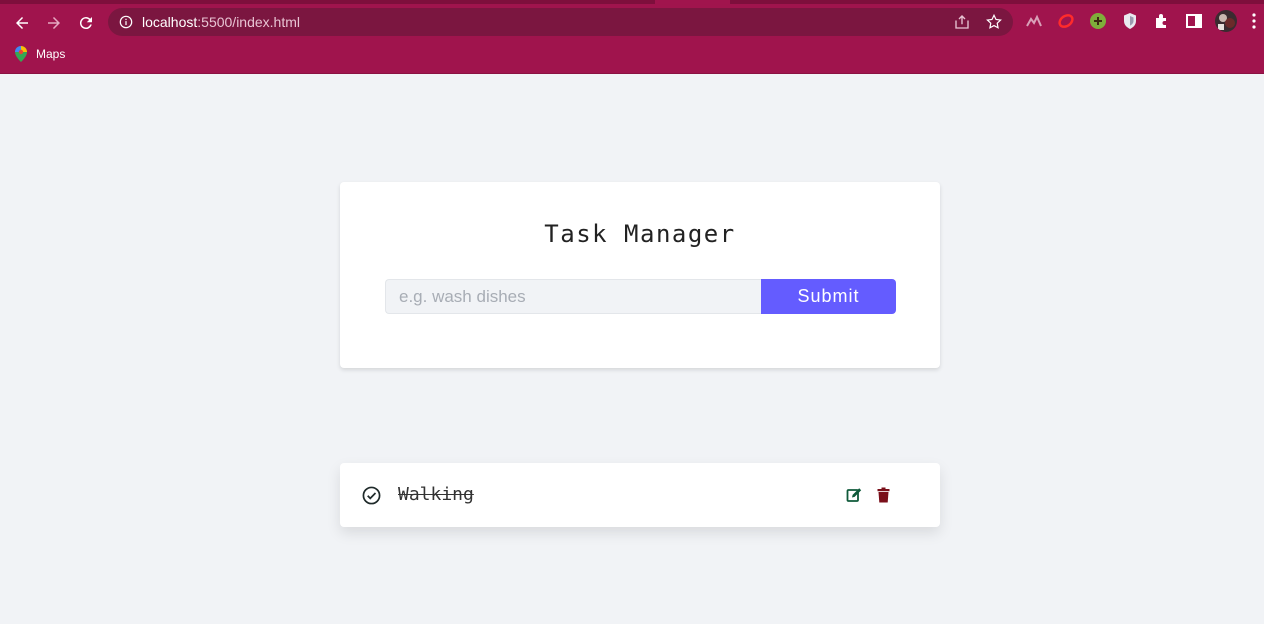 Image resolution: width=1264 pixels, height=624 pixels. I want to click on check-circle-icon, so click(371, 495).